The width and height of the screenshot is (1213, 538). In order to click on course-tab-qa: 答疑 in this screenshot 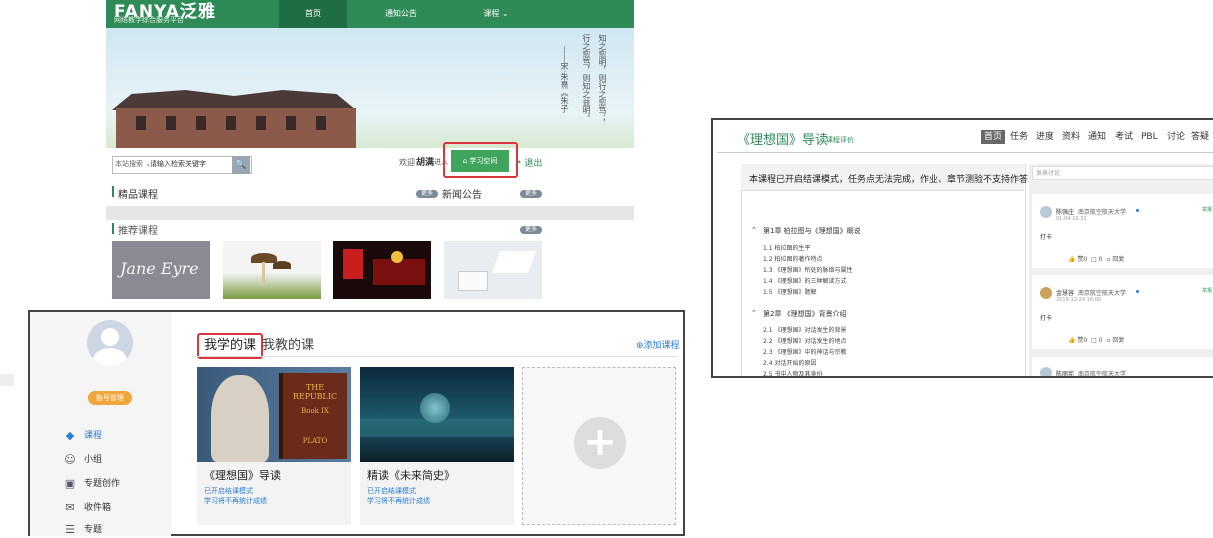, I will do `click(1200, 137)`.